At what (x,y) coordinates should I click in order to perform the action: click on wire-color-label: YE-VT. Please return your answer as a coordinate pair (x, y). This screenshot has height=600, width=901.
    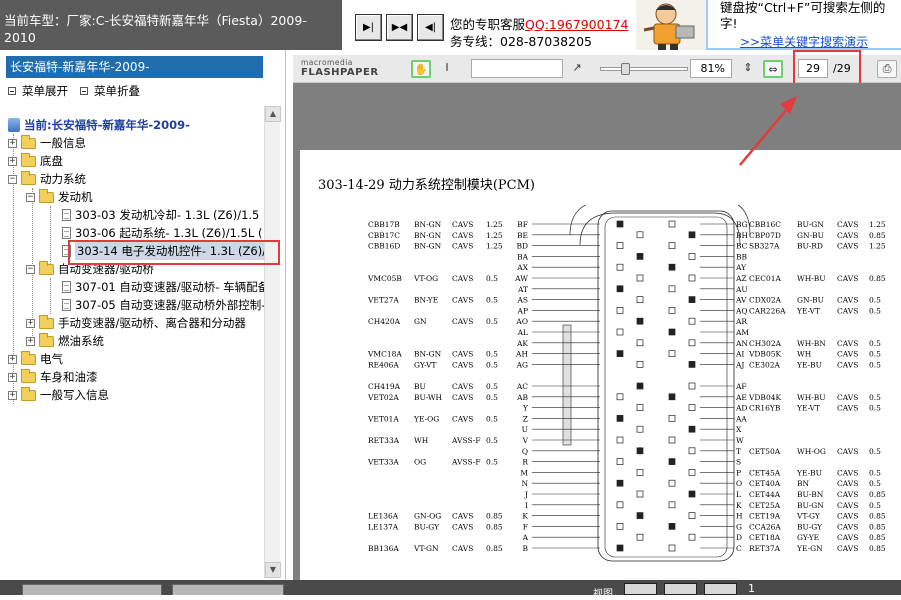
    Looking at the image, I should click on (808, 310).